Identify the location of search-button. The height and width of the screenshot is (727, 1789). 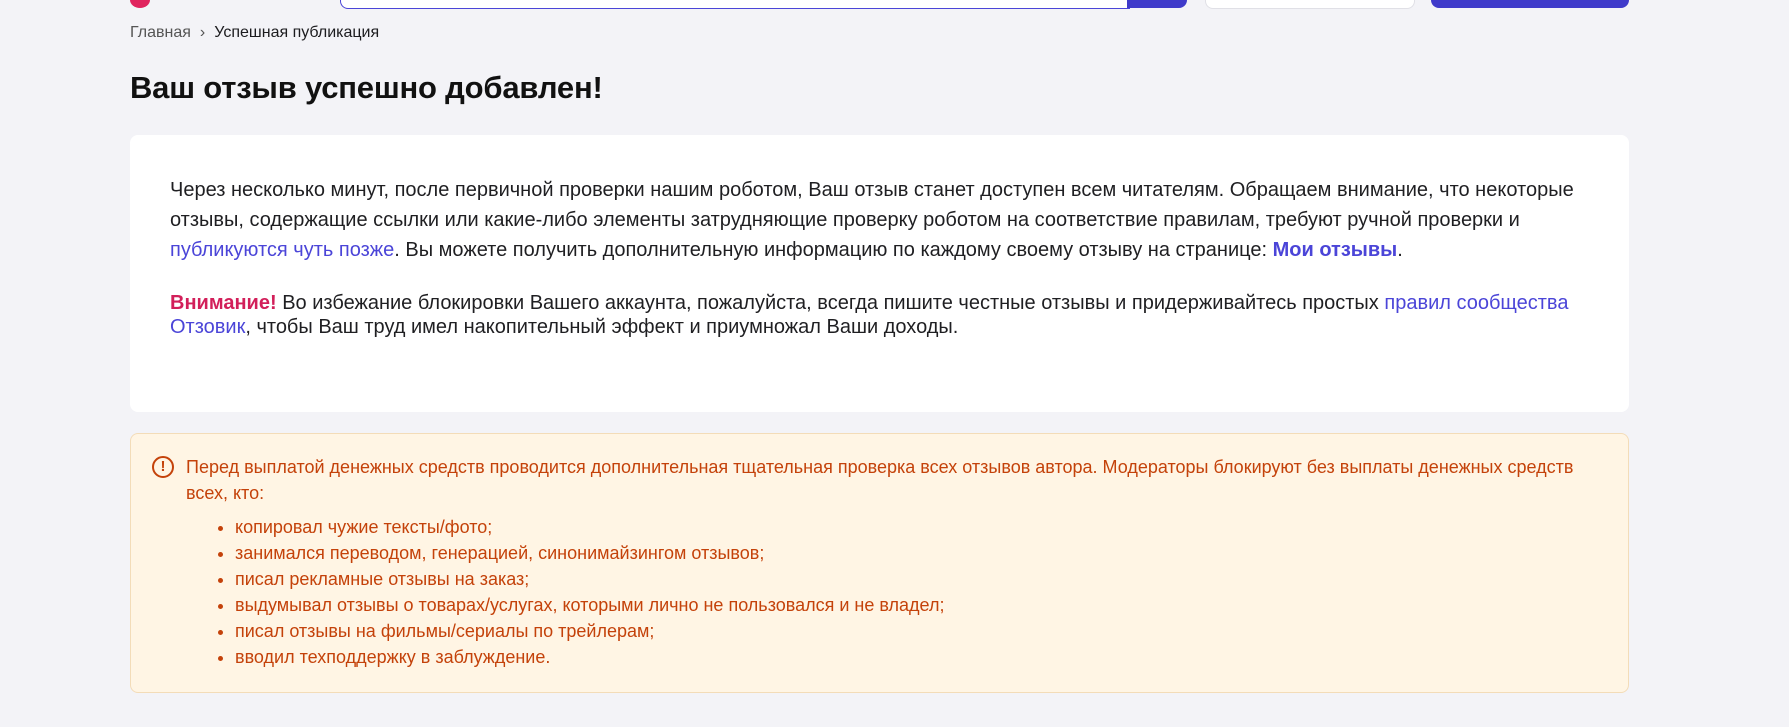
(1157, 4).